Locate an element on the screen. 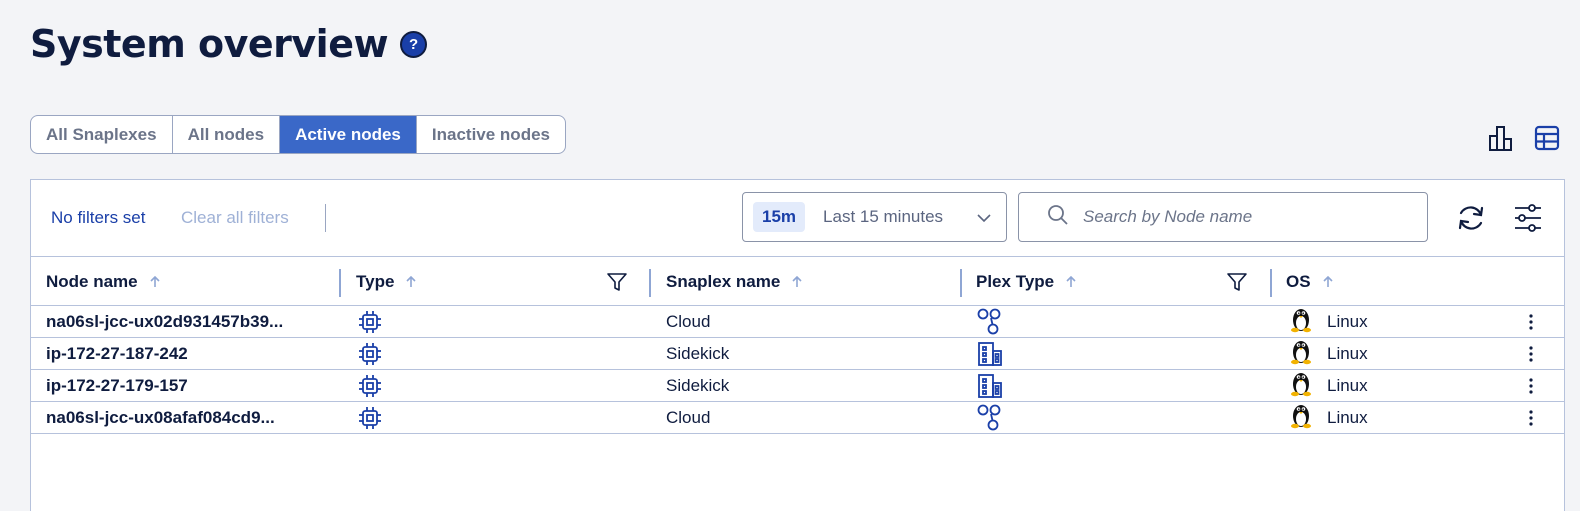 Image resolution: width=1580 pixels, height=511 pixels. page-header: System overview ? is located at coordinates (229, 44).